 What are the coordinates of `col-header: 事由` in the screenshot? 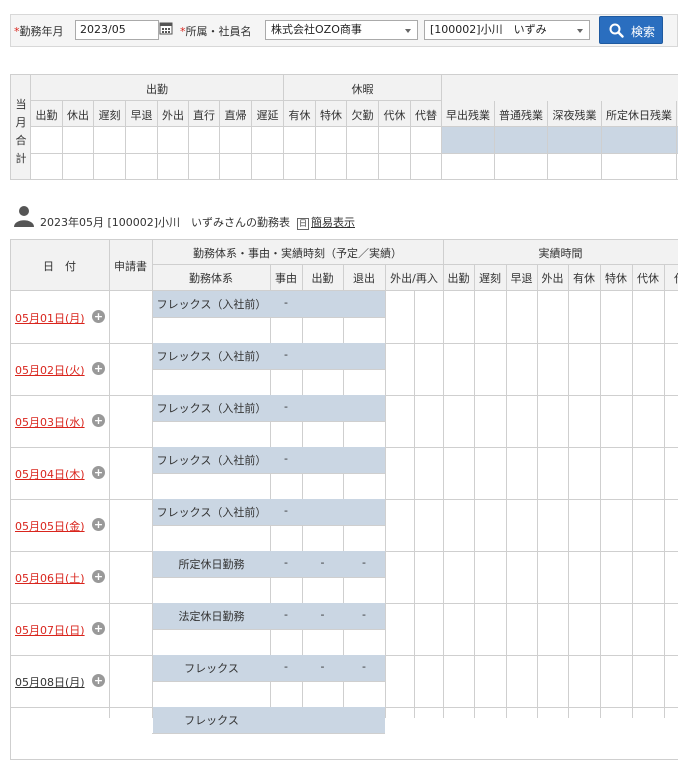 It's located at (286, 278).